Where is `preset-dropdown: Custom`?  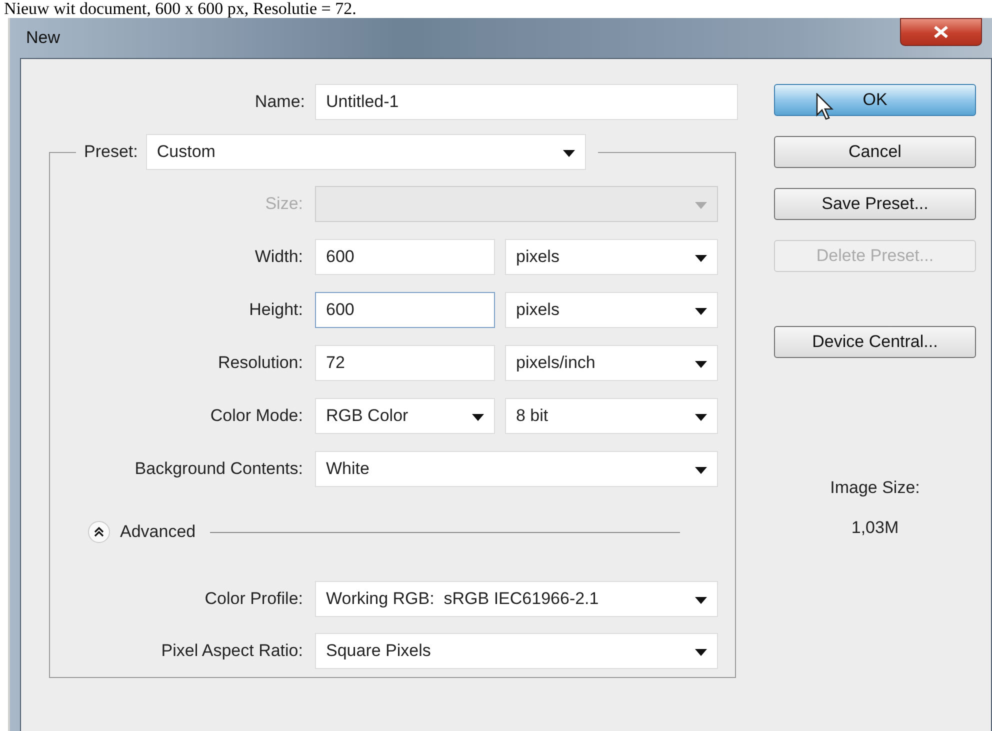
preset-dropdown: Custom is located at coordinates (366, 152).